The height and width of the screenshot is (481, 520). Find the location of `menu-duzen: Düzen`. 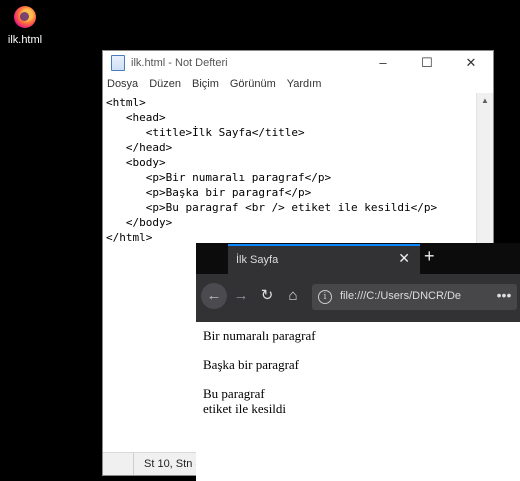

menu-duzen: Düzen is located at coordinates (165, 84).